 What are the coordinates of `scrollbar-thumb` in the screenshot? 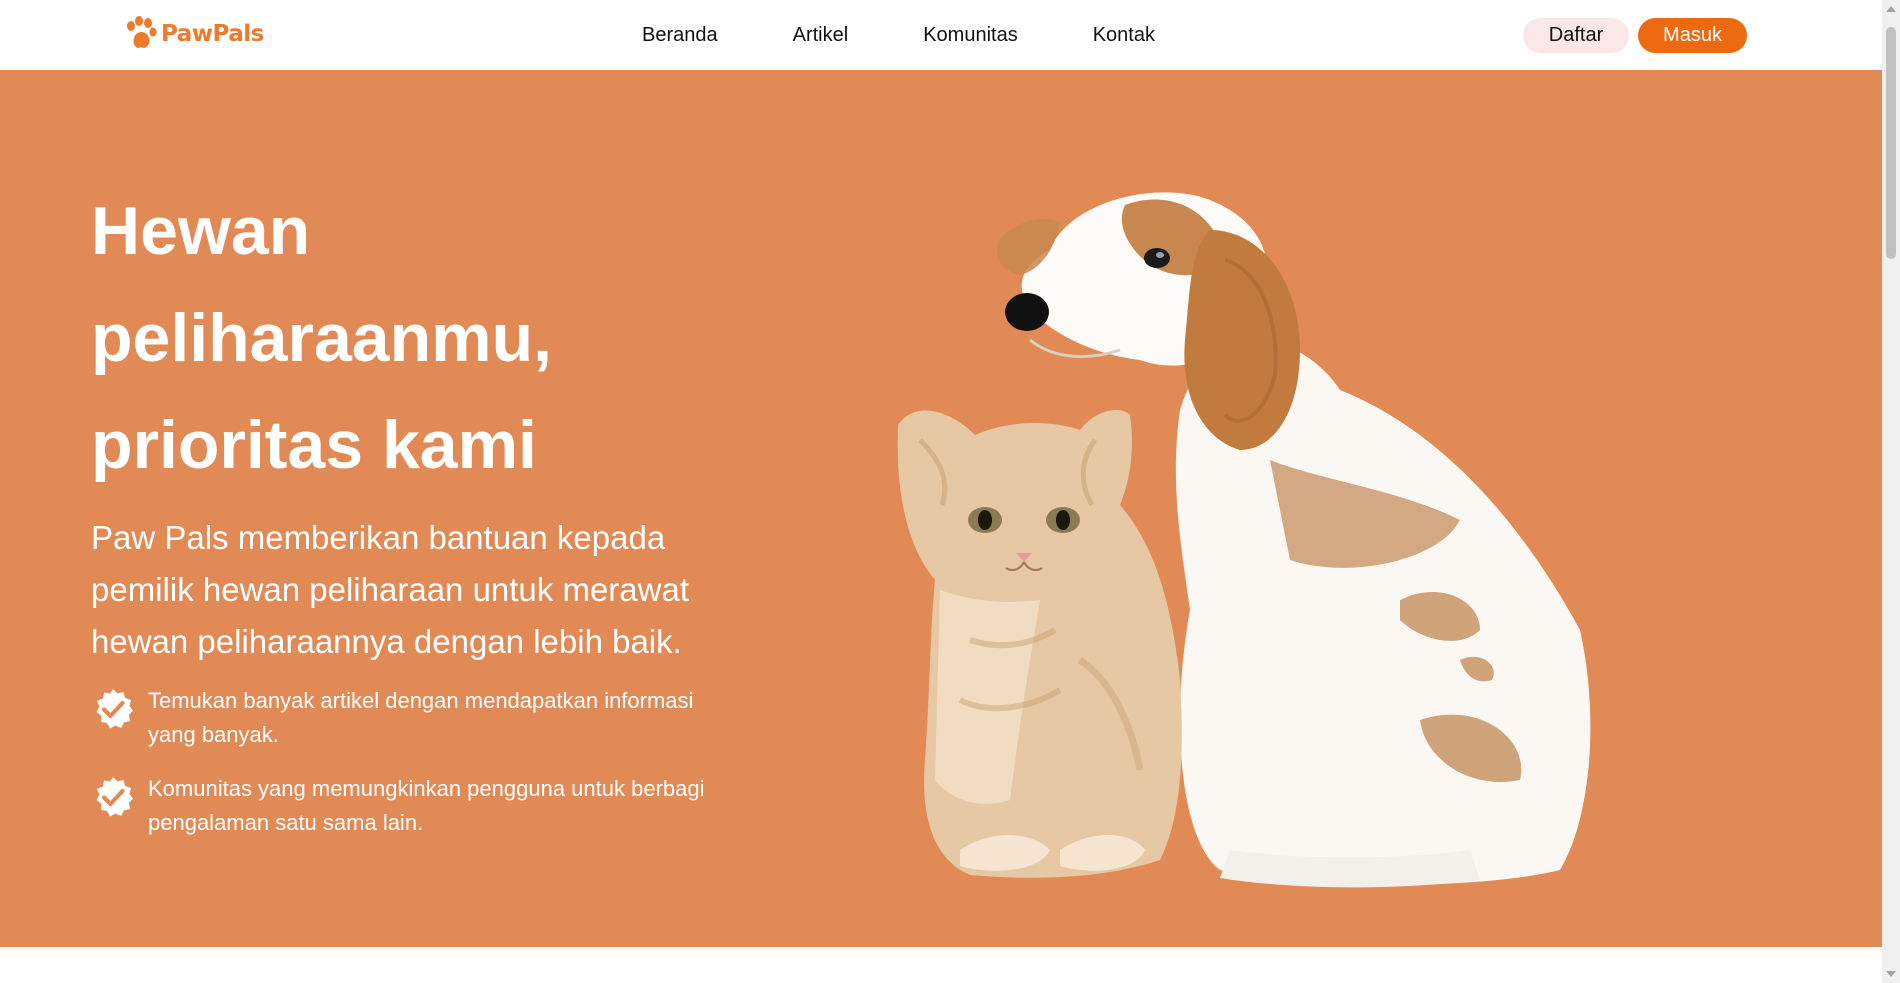 It's located at (1891, 143).